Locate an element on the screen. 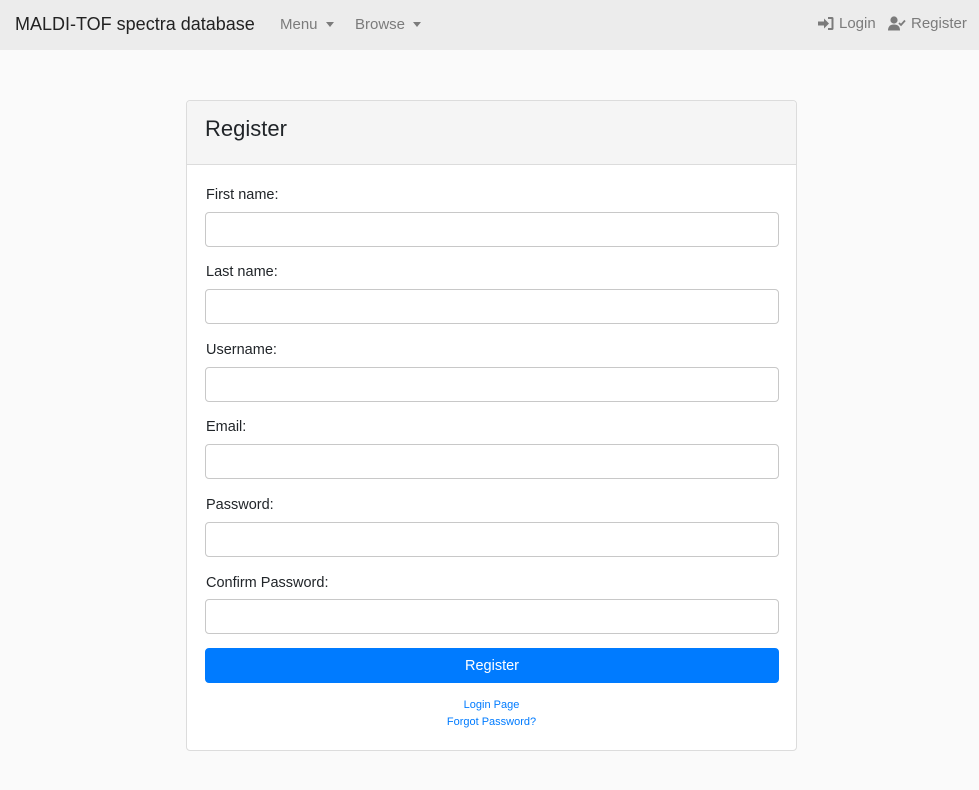  confirm-password-label: Confirm Password: is located at coordinates (267, 583).